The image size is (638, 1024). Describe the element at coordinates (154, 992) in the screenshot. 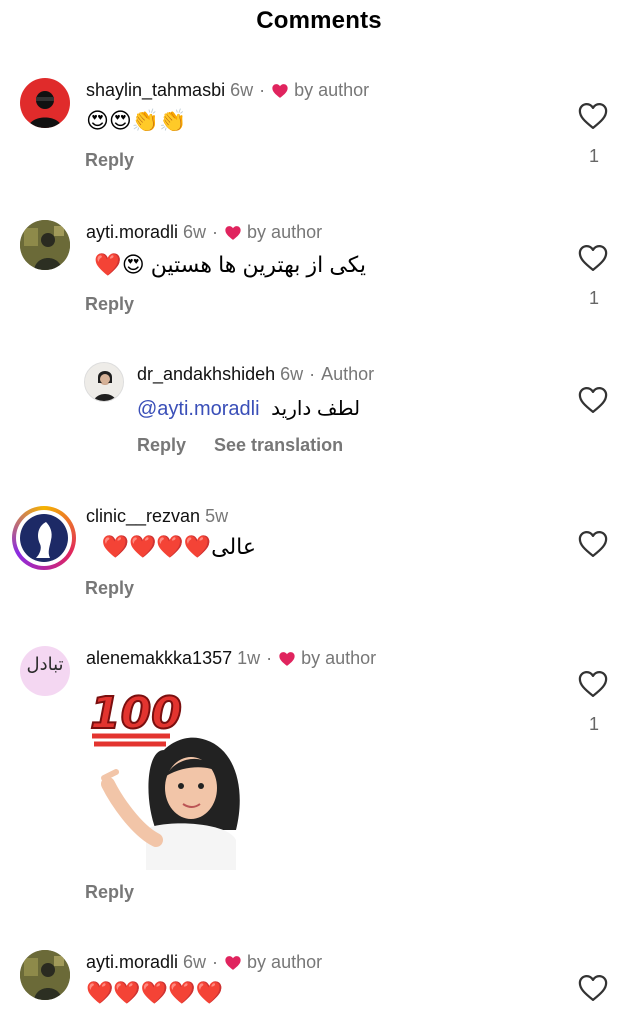

I see `comment-text: ❤️❤️❤️❤️❤️` at that location.